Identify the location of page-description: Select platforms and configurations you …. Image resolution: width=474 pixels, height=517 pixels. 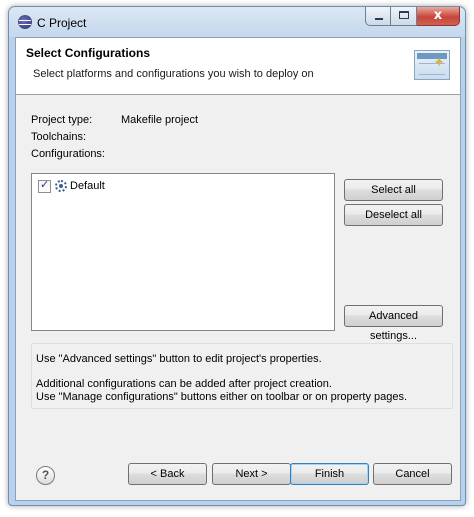
(173, 74).